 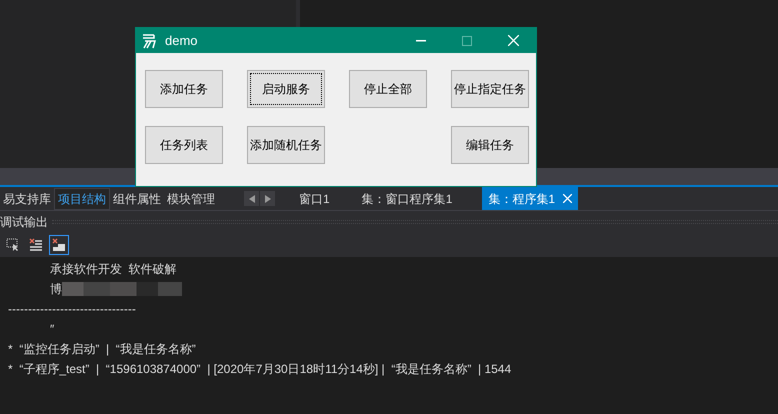 What do you see at coordinates (490, 145) in the screenshot?
I see `dialog-button: 编辑任务` at bounding box center [490, 145].